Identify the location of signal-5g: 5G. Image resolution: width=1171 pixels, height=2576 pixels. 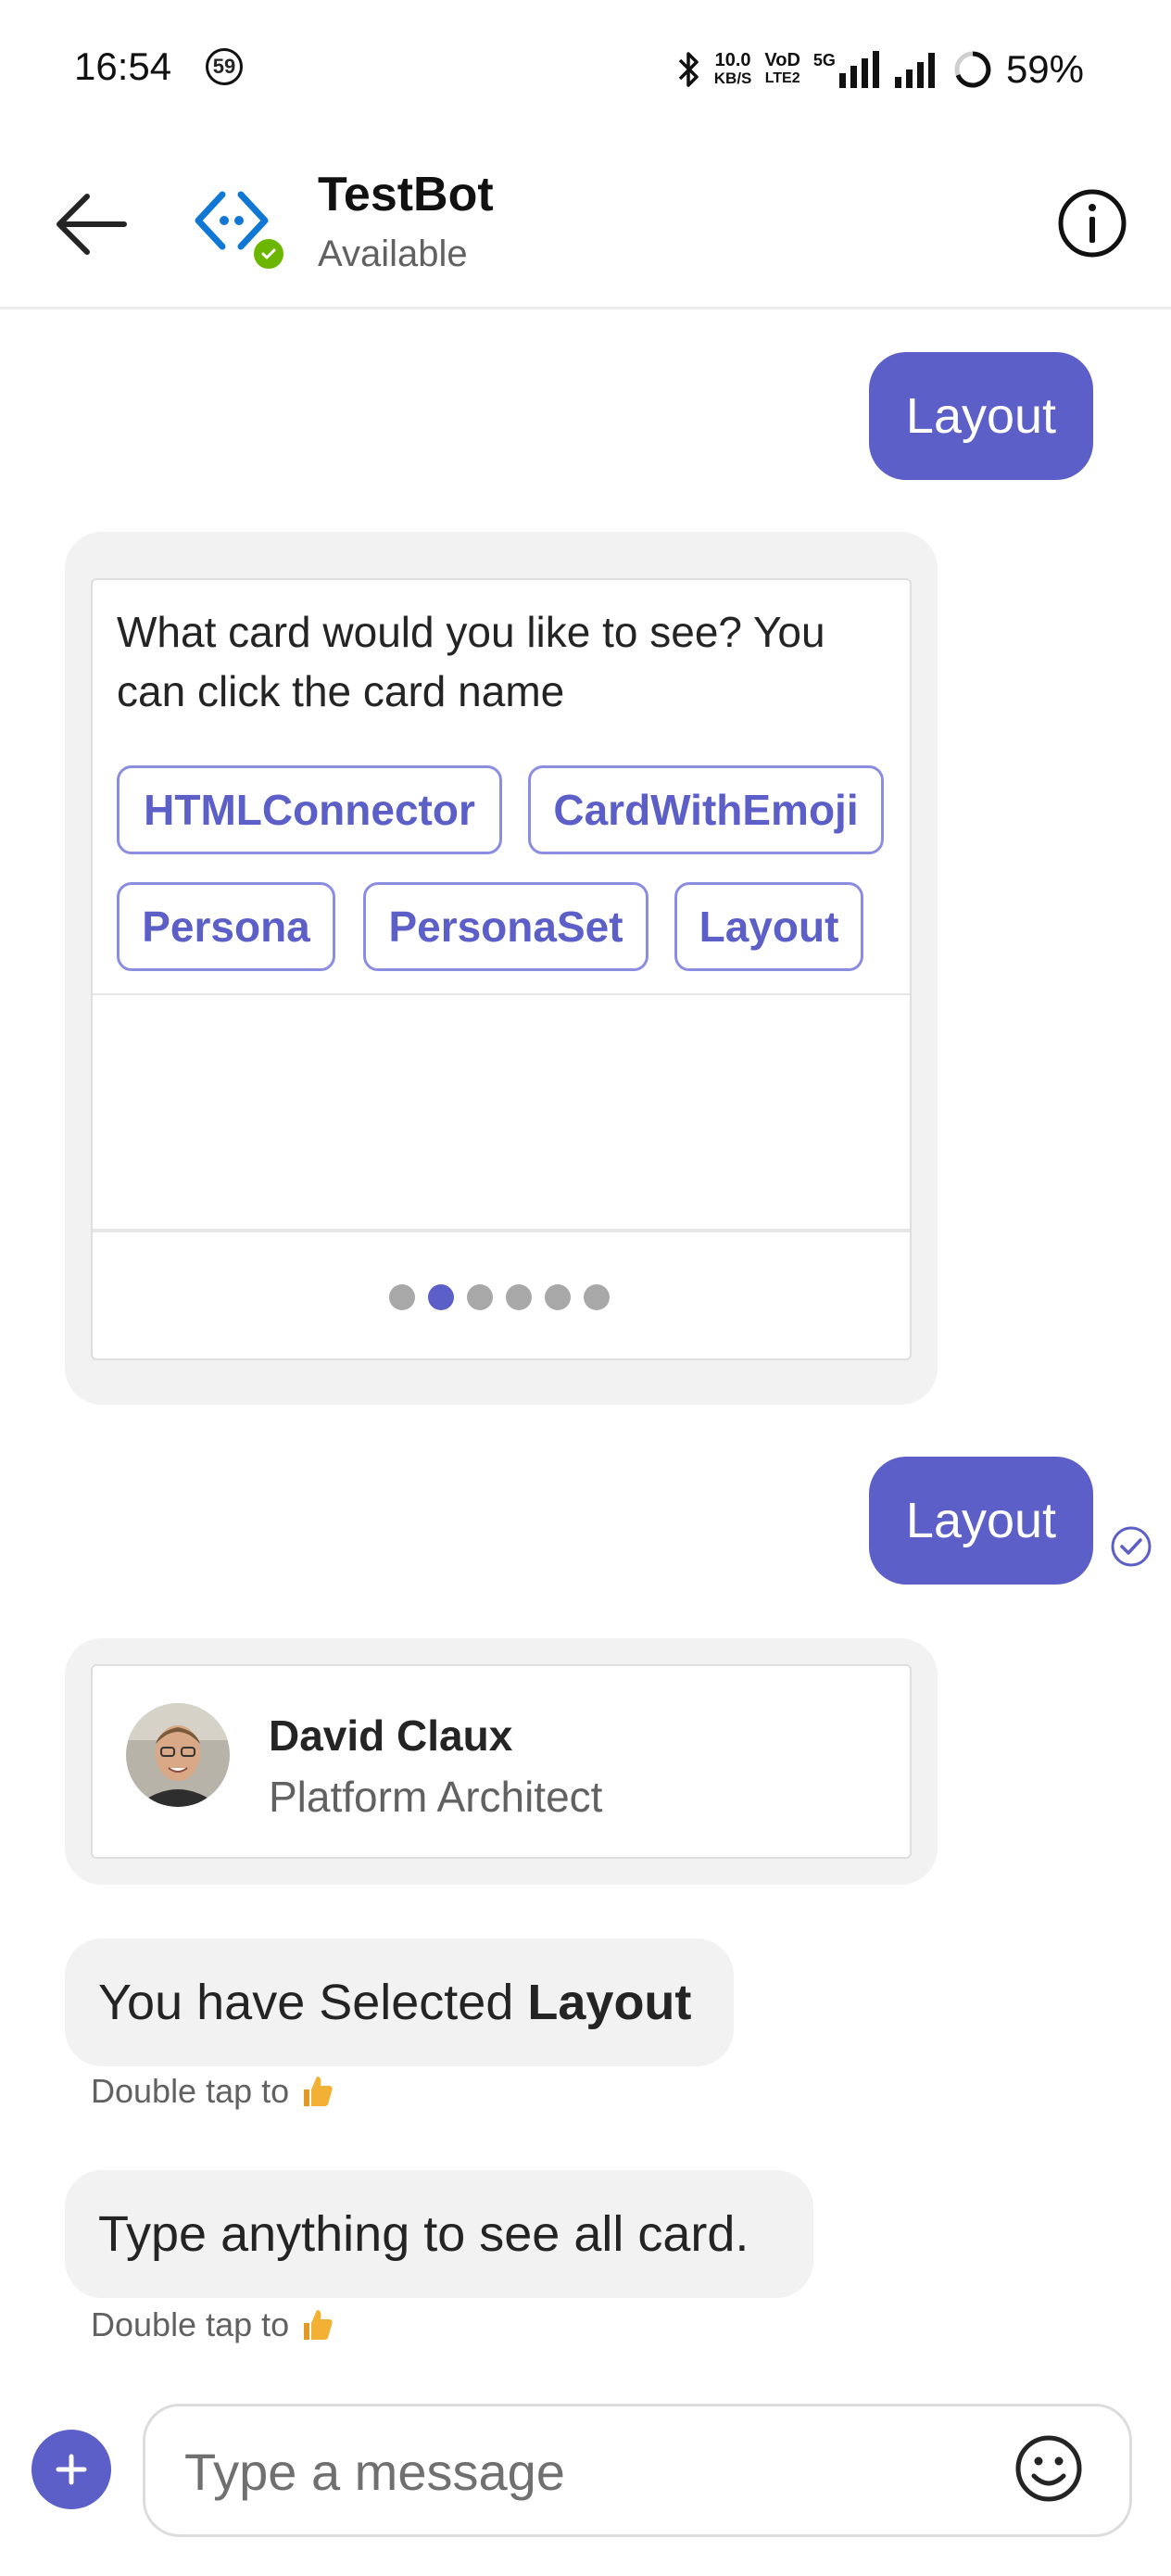
(848, 69).